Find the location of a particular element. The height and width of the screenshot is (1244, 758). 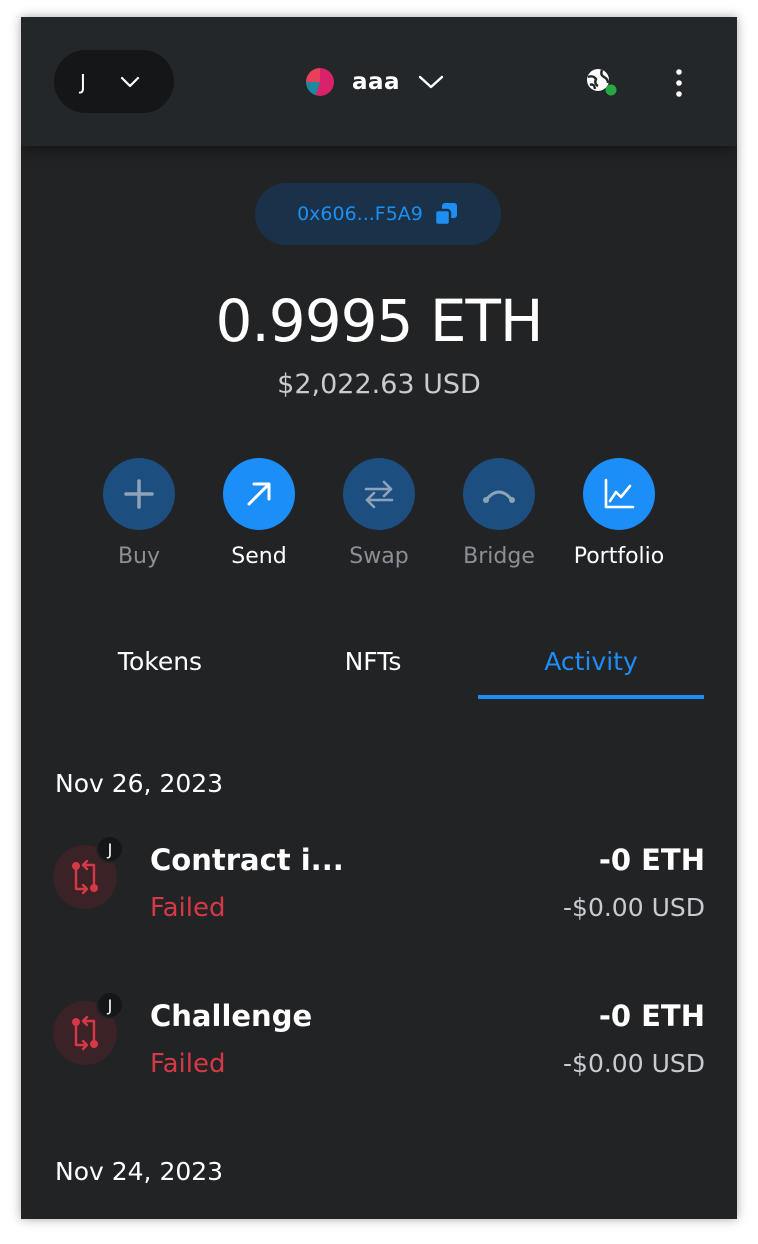

send-button: Send is located at coordinates (259, 513).